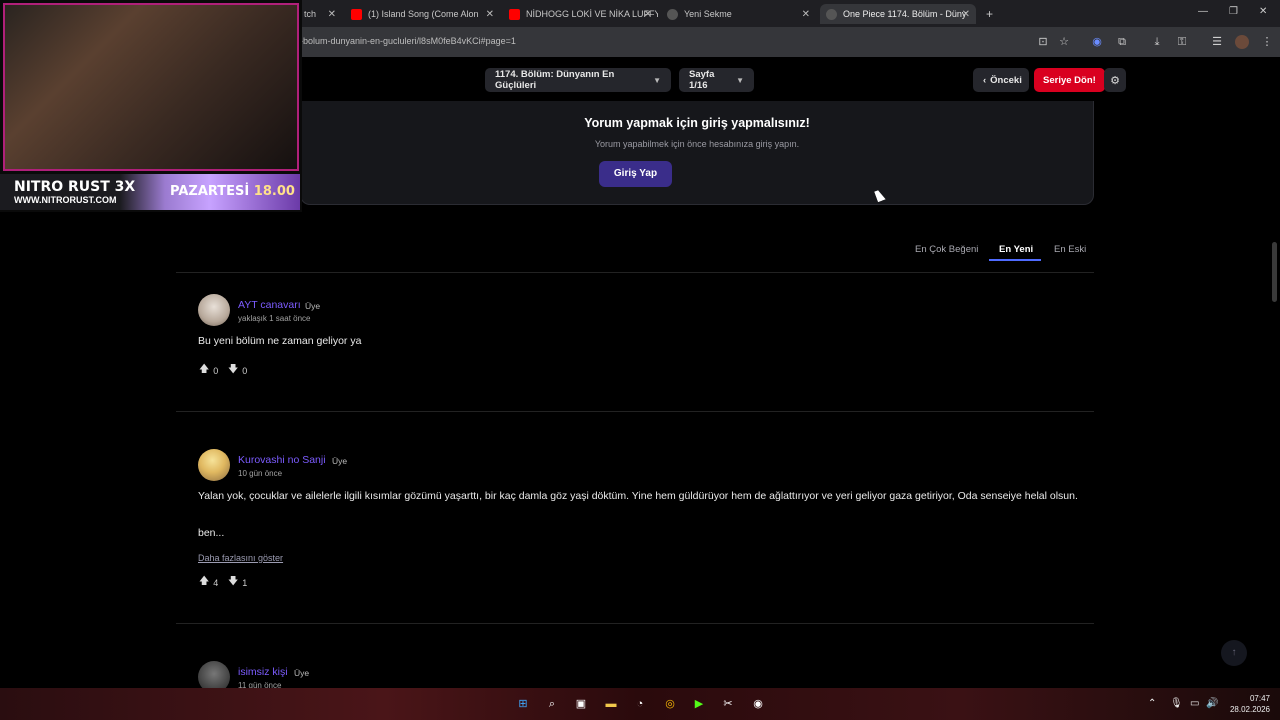  I want to click on tab-nidhogg: NİDHOGG LOKİ VE NİKA LUFFY ✕, so click(580, 14).